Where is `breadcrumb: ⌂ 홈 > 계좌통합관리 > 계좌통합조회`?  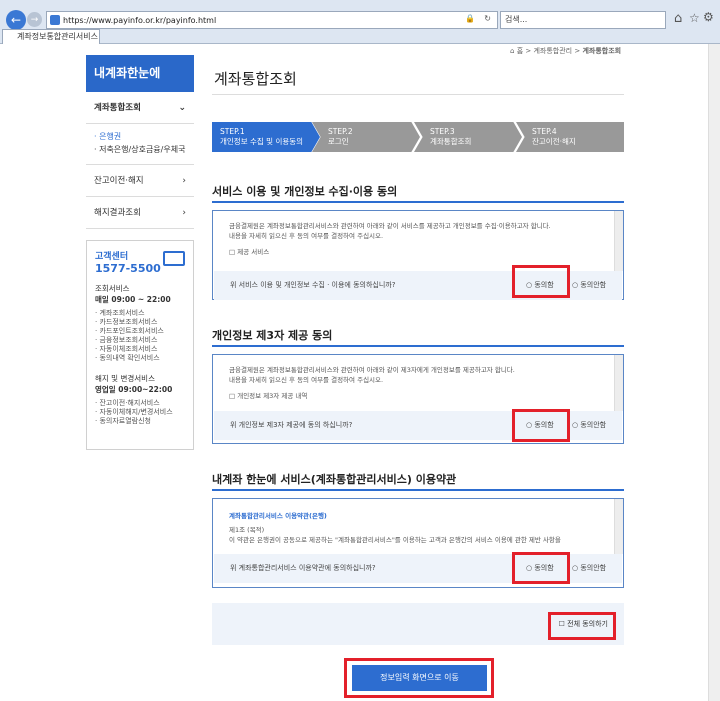 breadcrumb: ⌂ 홈 > 계좌통합관리 > 계좌통합조회 is located at coordinates (566, 51).